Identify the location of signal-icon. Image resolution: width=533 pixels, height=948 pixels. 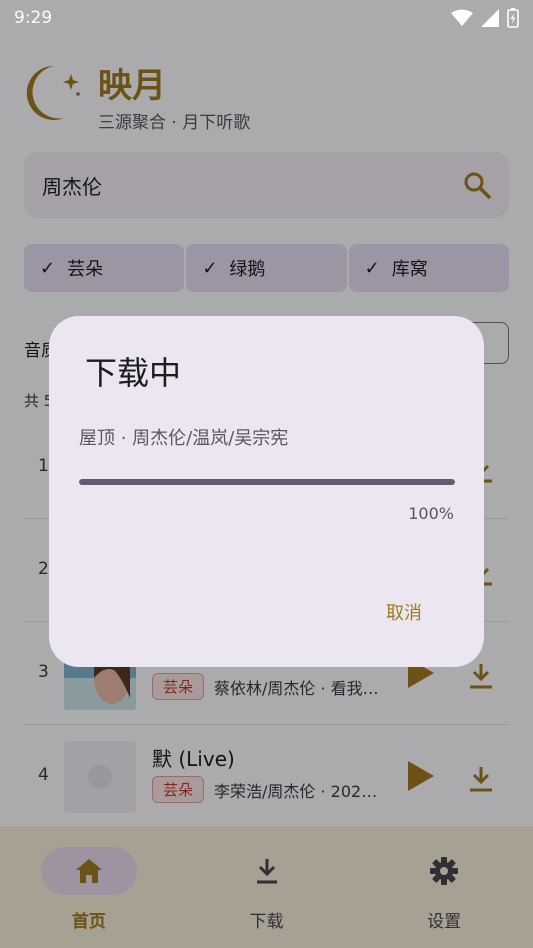
(490, 18).